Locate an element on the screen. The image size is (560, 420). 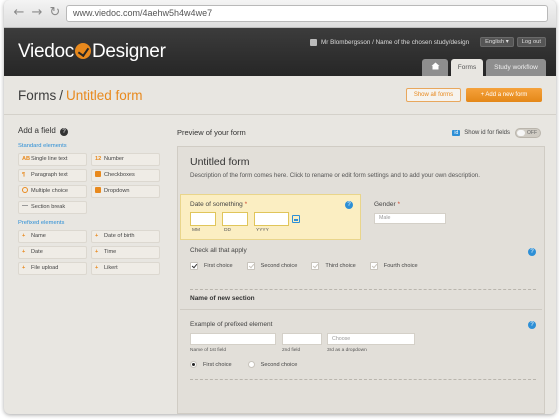
paragraph-icon: ¶ is located at coordinates (24, 175).